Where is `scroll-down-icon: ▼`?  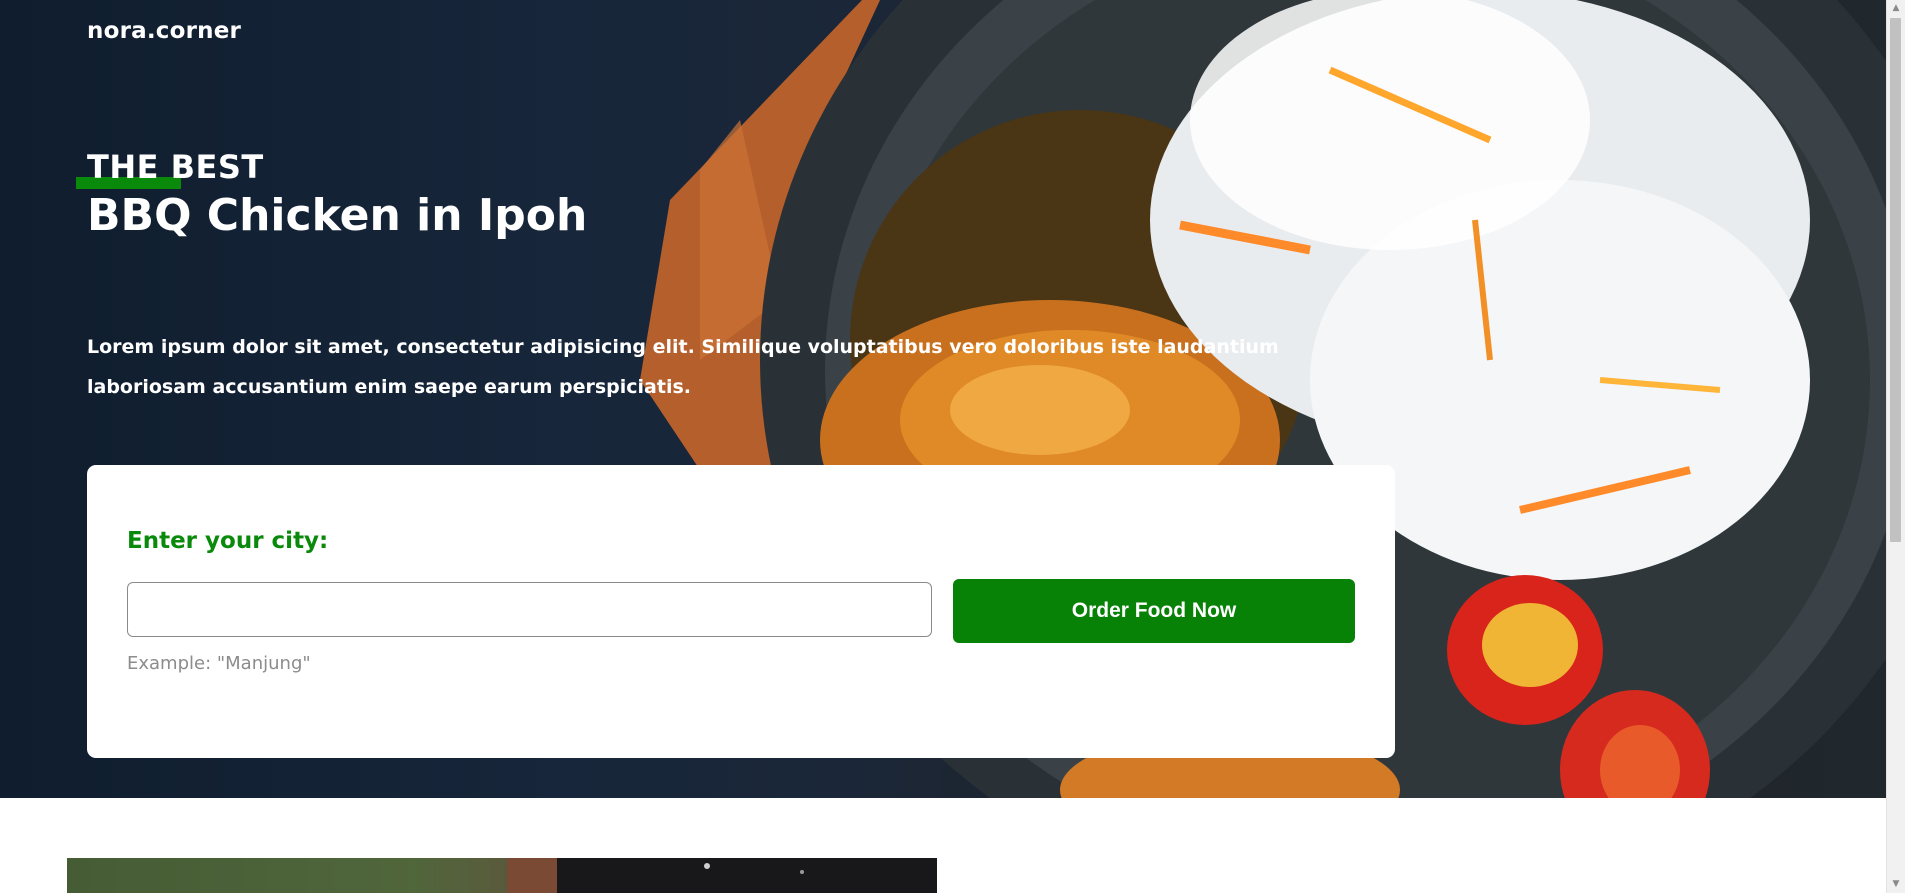
scroll-down-icon: ▼ is located at coordinates (1896, 884).